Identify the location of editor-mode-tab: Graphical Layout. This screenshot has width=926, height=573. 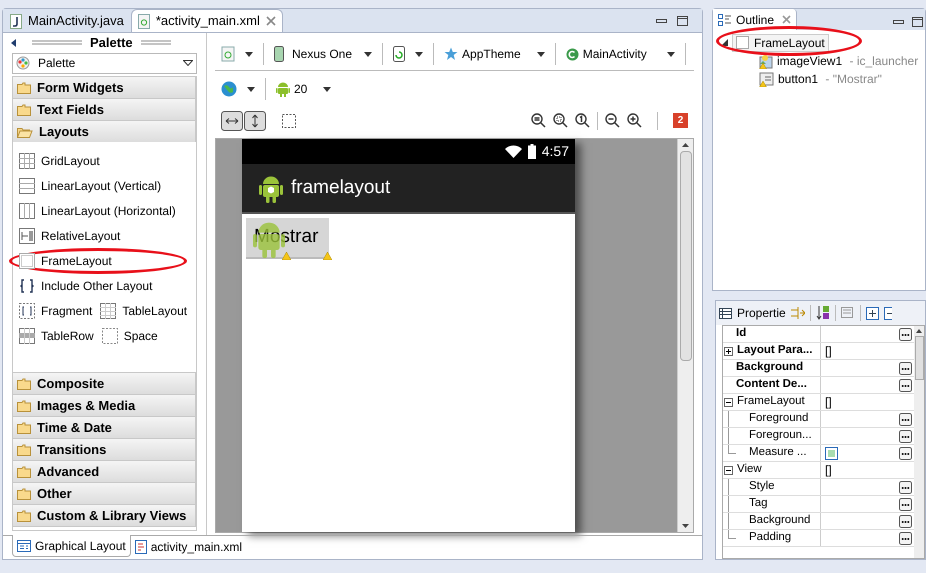
(71, 546).